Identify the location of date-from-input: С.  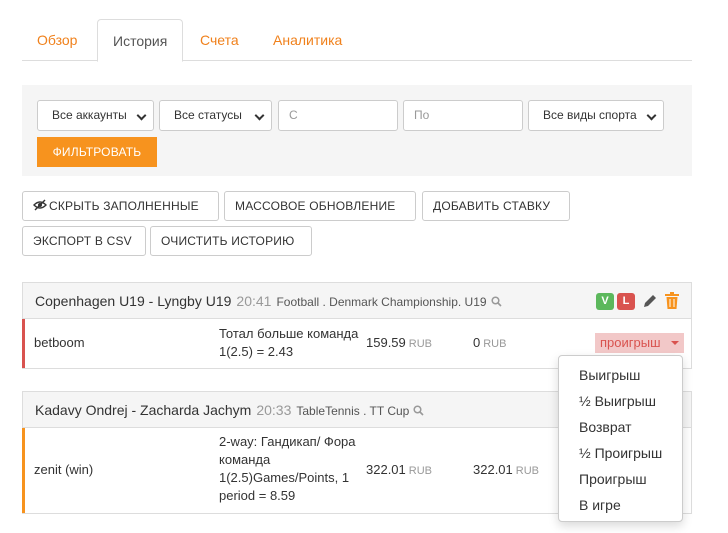
(338, 115).